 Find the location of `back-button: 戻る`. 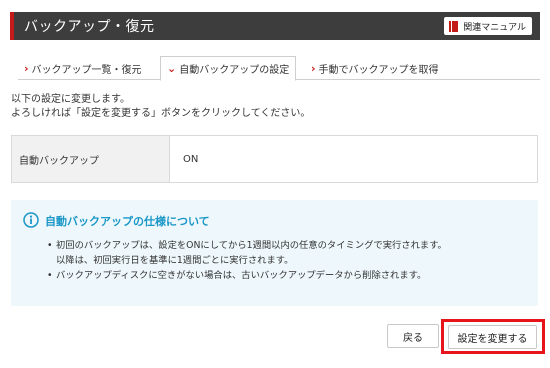

back-button: 戻る is located at coordinates (413, 336).